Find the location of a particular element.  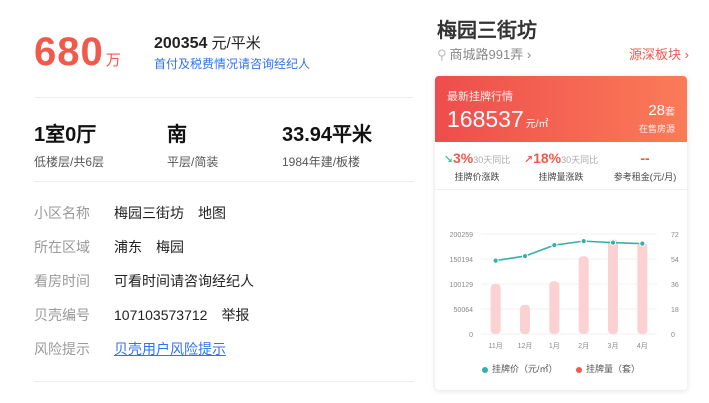

layout-block: 1室0厅 低楼层/共6层 is located at coordinates (69, 144).